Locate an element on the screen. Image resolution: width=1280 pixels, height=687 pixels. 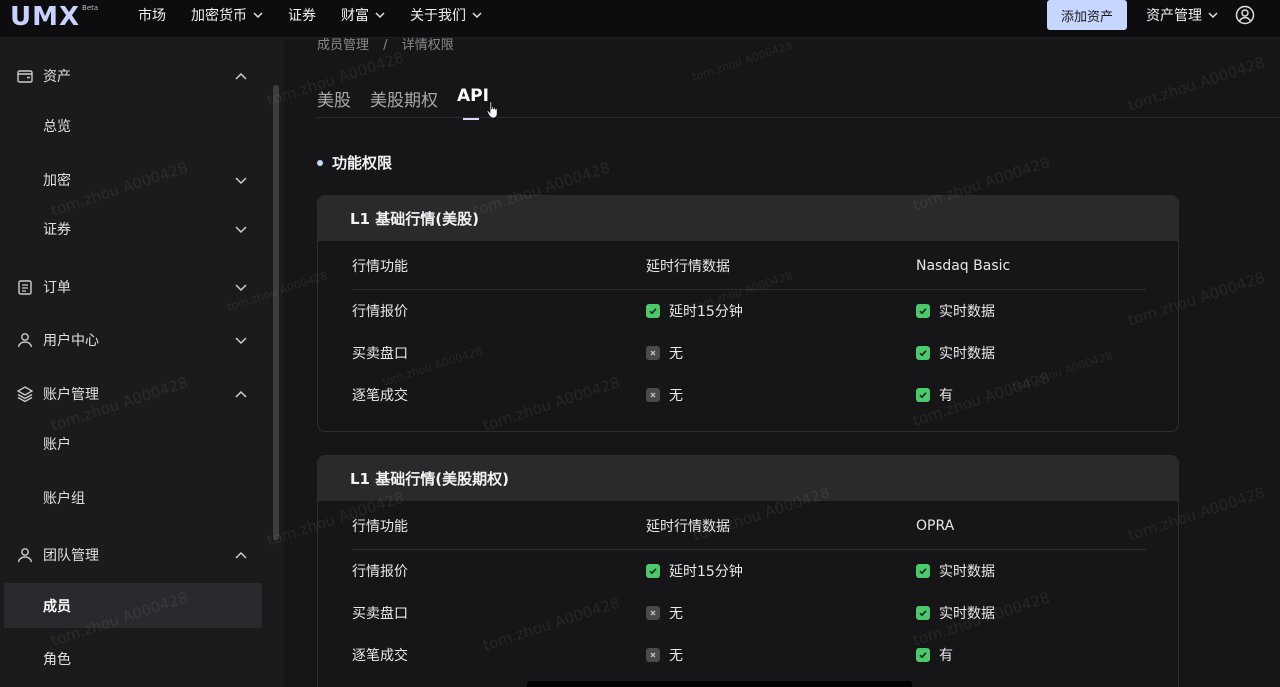
column-header: Nasdaq Basic is located at coordinates (963, 265).